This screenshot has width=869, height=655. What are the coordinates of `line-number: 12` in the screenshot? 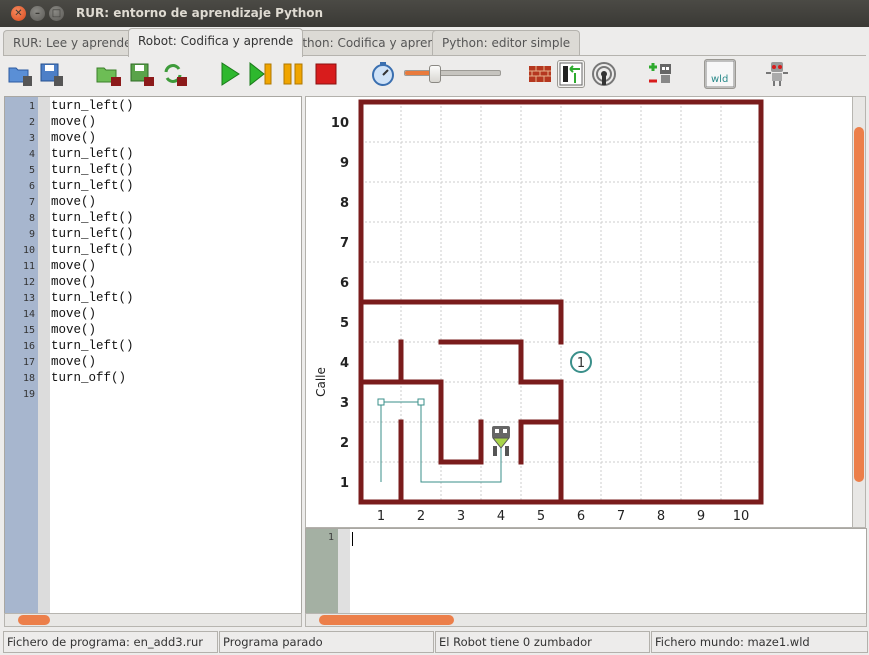 It's located at (28, 282).